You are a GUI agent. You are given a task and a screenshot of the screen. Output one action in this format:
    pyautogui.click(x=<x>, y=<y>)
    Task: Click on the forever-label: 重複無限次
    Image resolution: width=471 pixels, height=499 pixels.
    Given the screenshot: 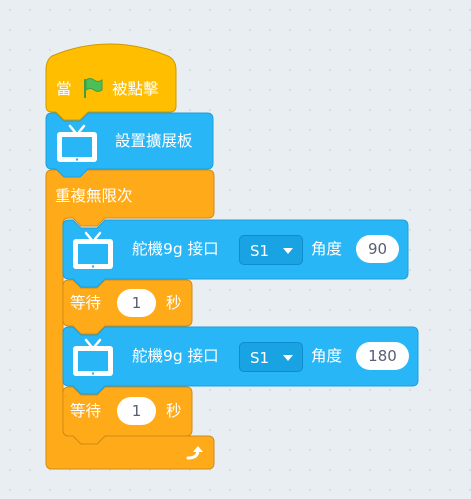 What is the action you would take?
    pyautogui.click(x=94, y=196)
    